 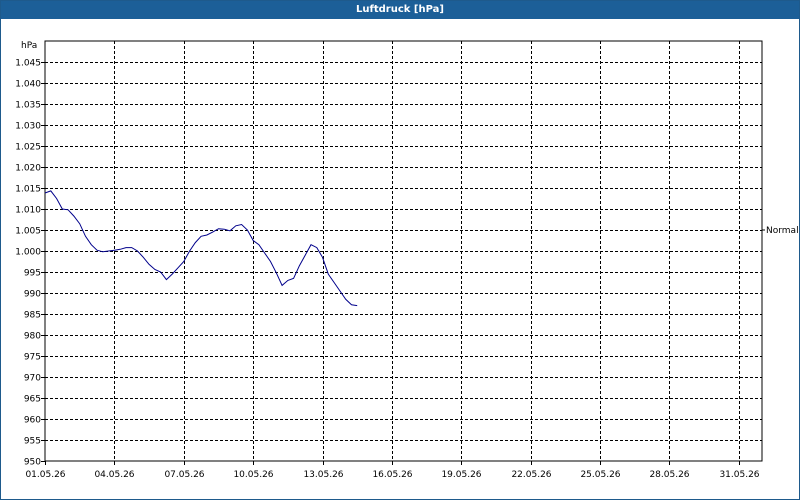 What do you see at coordinates (28, 232) in the screenshot?
I see `y-tick-label: 1.005` at bounding box center [28, 232].